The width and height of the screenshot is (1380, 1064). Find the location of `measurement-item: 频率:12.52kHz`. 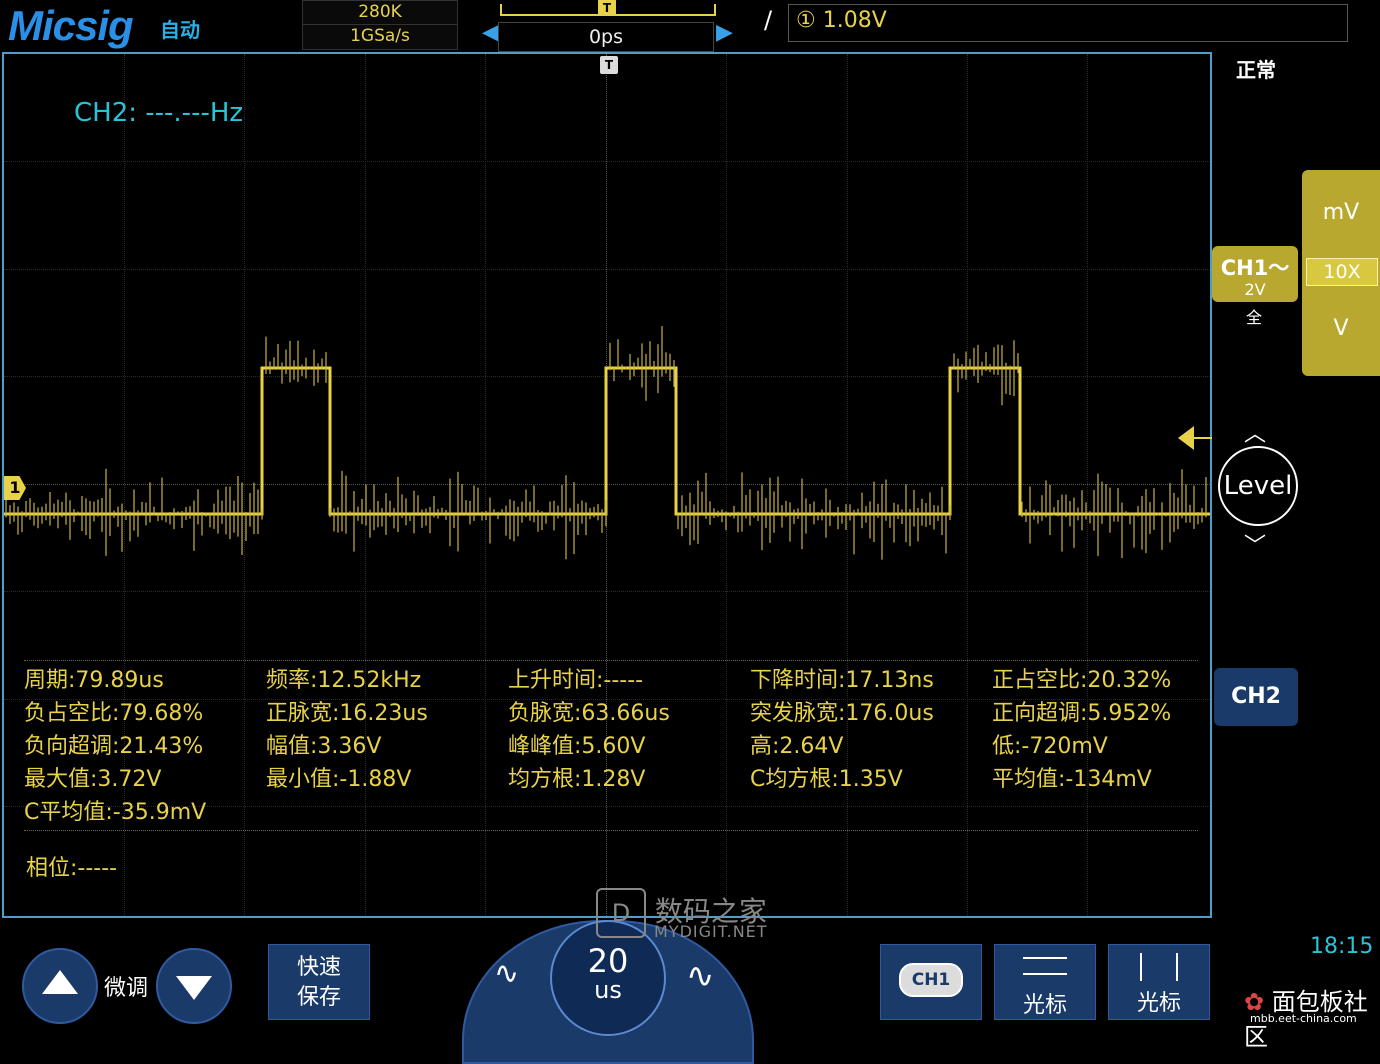

measurement-item: 频率:12.52kHz is located at coordinates (344, 680).